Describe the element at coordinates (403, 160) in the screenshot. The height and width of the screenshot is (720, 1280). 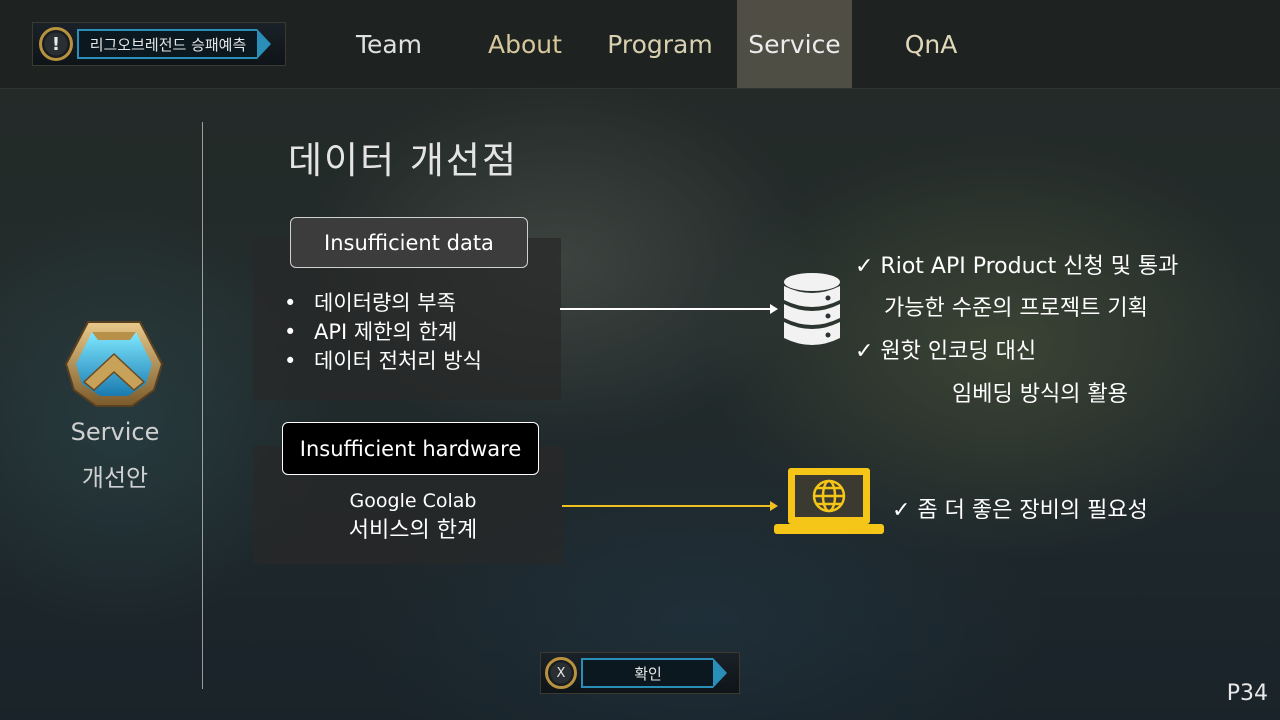
I see `page-title: 데이터 개선점` at that location.